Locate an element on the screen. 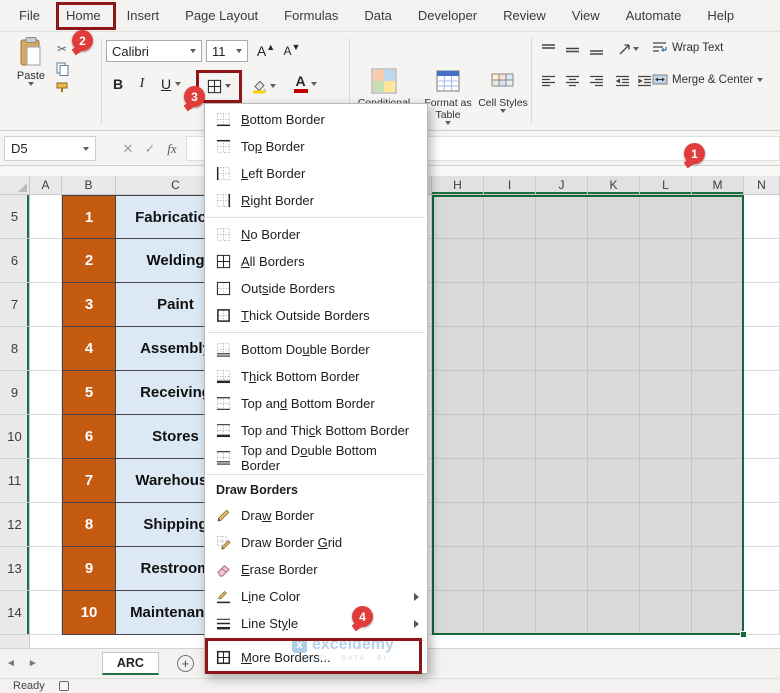 The width and height of the screenshot is (780, 693). orientation-button is located at coordinates (628, 49).